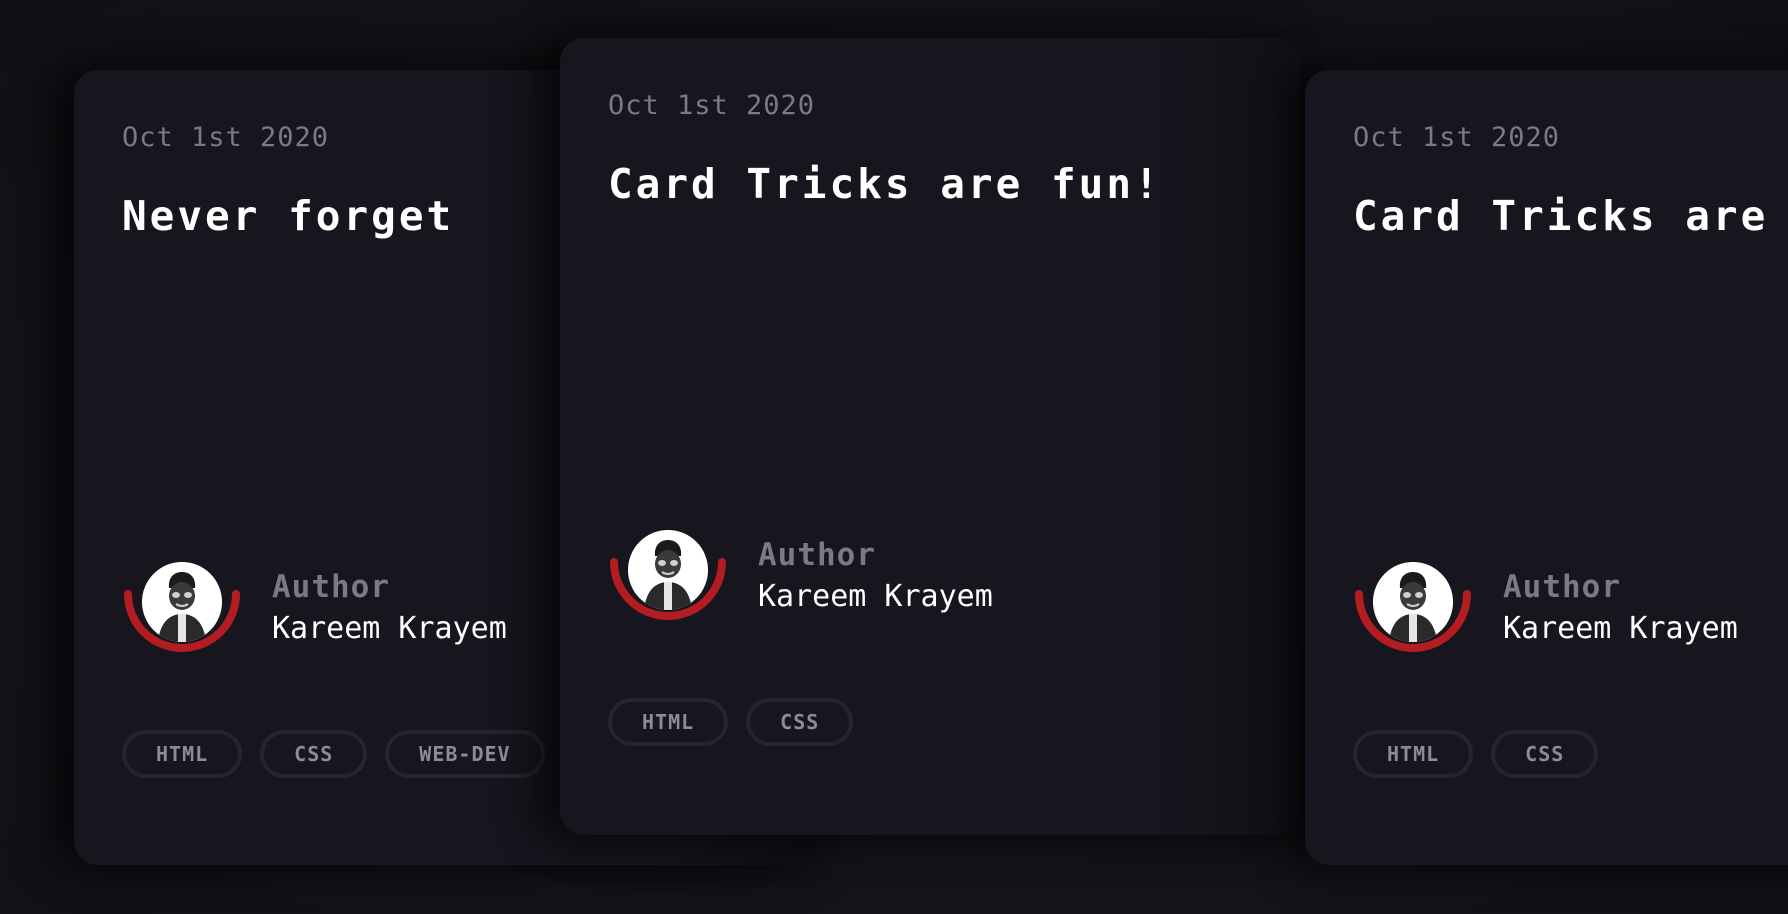 The height and width of the screenshot is (914, 1788). I want to click on tag-list: HTML CSS WEB-DEV, so click(333, 754).